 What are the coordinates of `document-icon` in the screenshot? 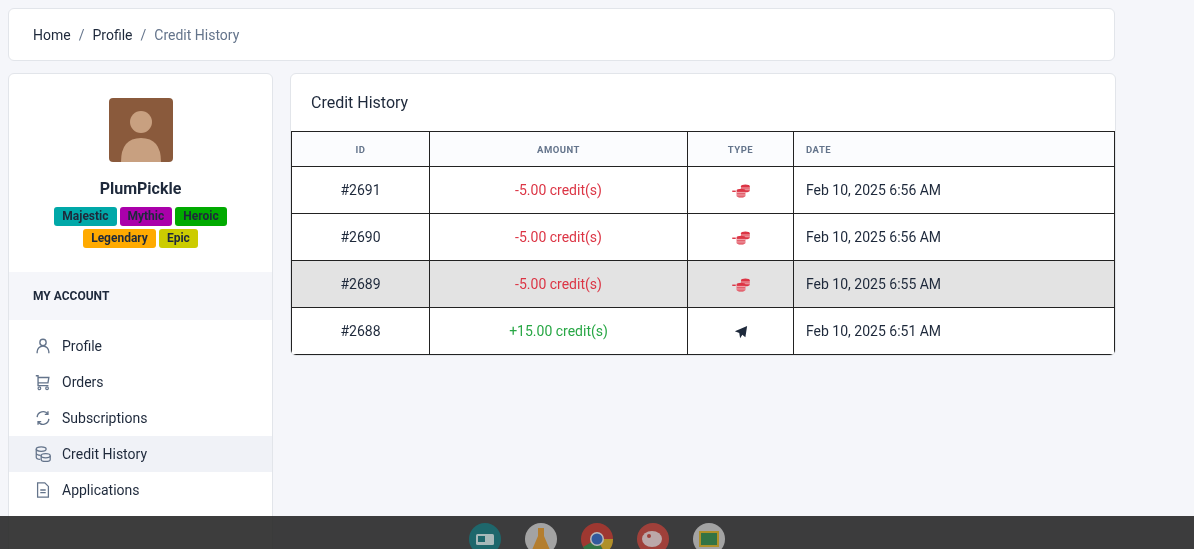 It's located at (43, 490).